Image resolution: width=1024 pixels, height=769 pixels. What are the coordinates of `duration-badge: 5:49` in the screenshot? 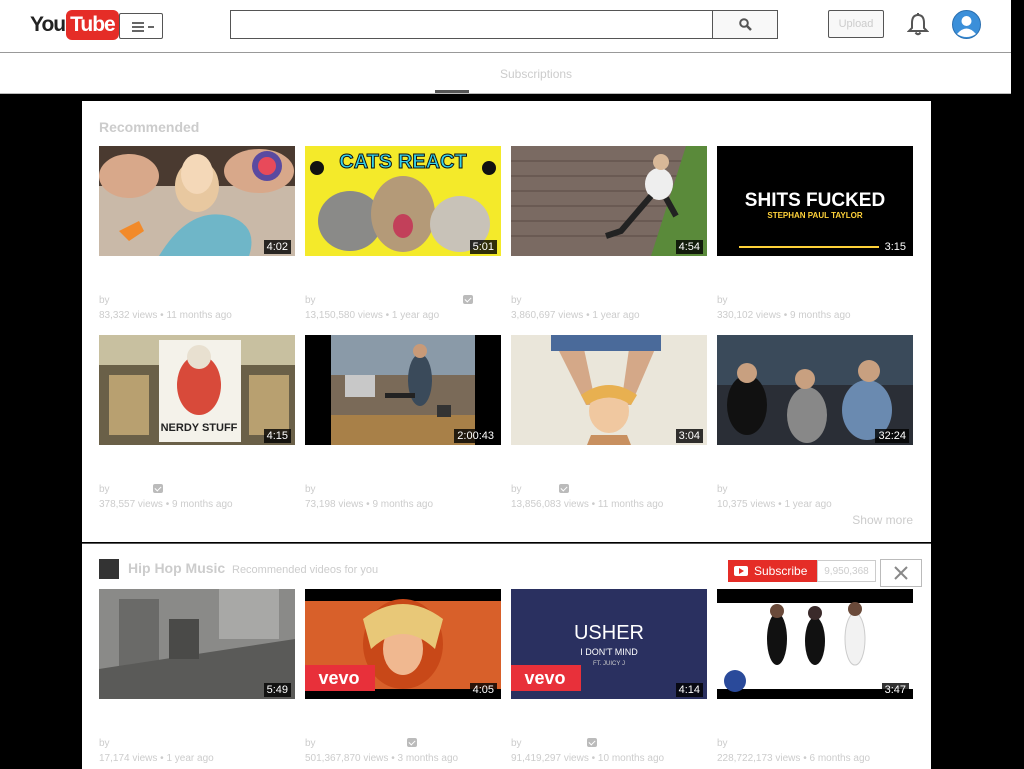 It's located at (277, 690).